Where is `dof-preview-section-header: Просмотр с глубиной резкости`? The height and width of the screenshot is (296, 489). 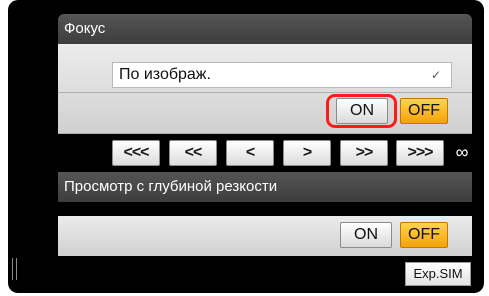
dof-preview-section-header: Просмотр с глубиной резкости is located at coordinates (265, 187).